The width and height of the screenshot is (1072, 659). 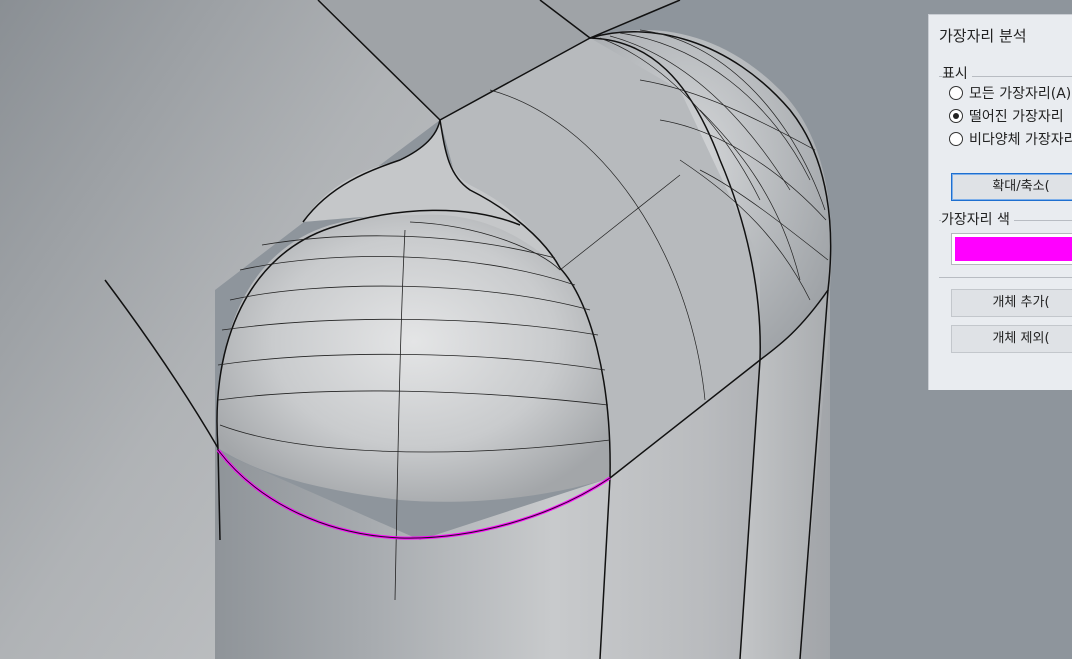 I want to click on color-group-label: 가장자리 색, so click(x=977, y=219).